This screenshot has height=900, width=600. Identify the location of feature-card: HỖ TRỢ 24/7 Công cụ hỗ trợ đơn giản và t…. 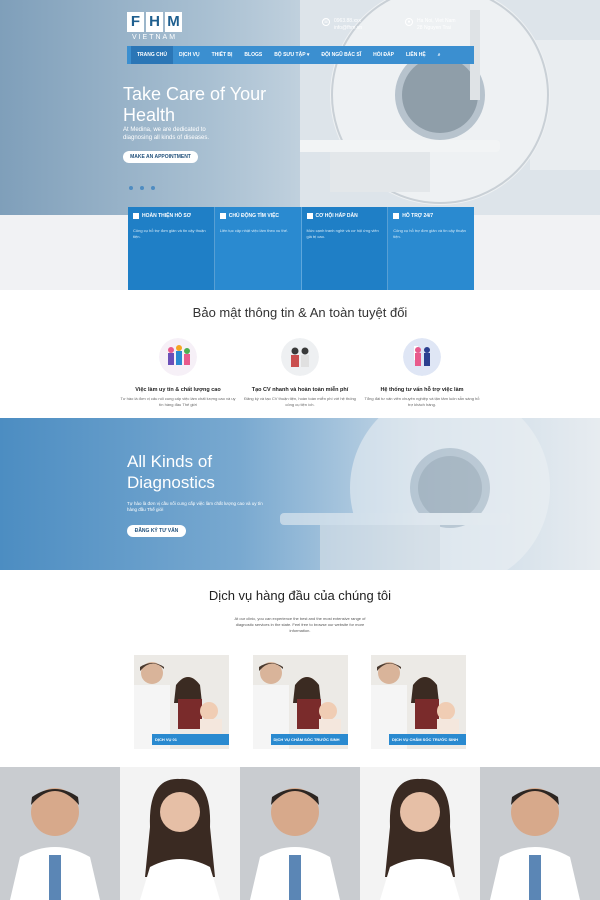
(431, 248).